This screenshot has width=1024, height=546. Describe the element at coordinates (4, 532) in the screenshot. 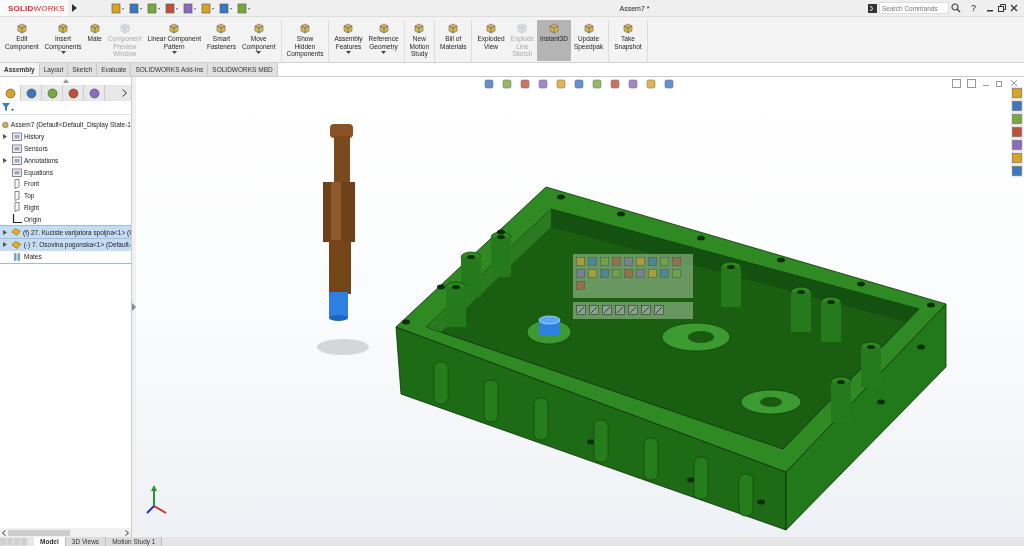

I see `scroll-left-icon` at that location.